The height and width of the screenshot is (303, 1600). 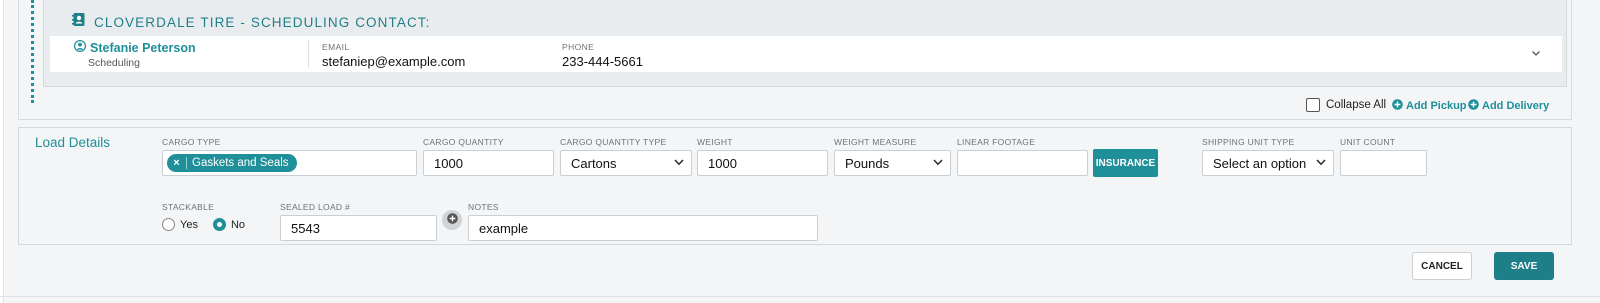 I want to click on stackable-no-label: No, so click(x=238, y=224).